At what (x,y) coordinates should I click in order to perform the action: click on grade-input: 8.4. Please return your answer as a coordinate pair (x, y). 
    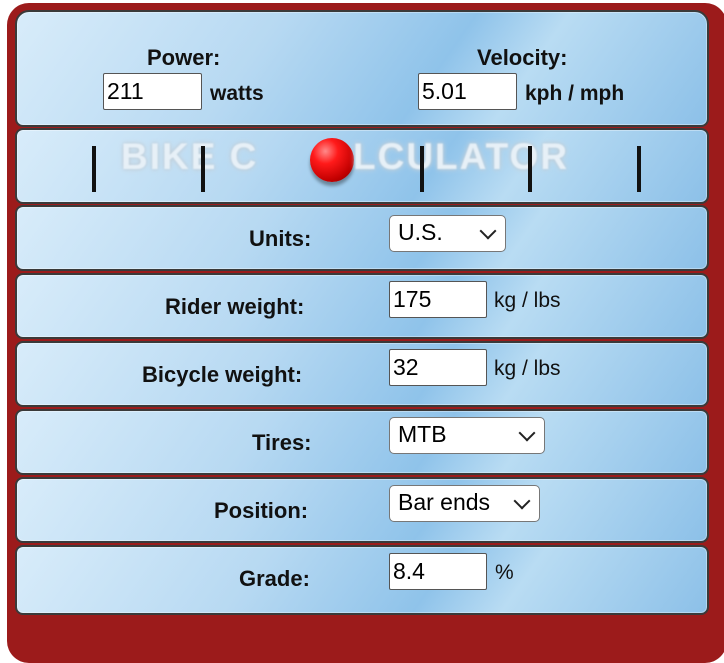
    Looking at the image, I should click on (438, 571).